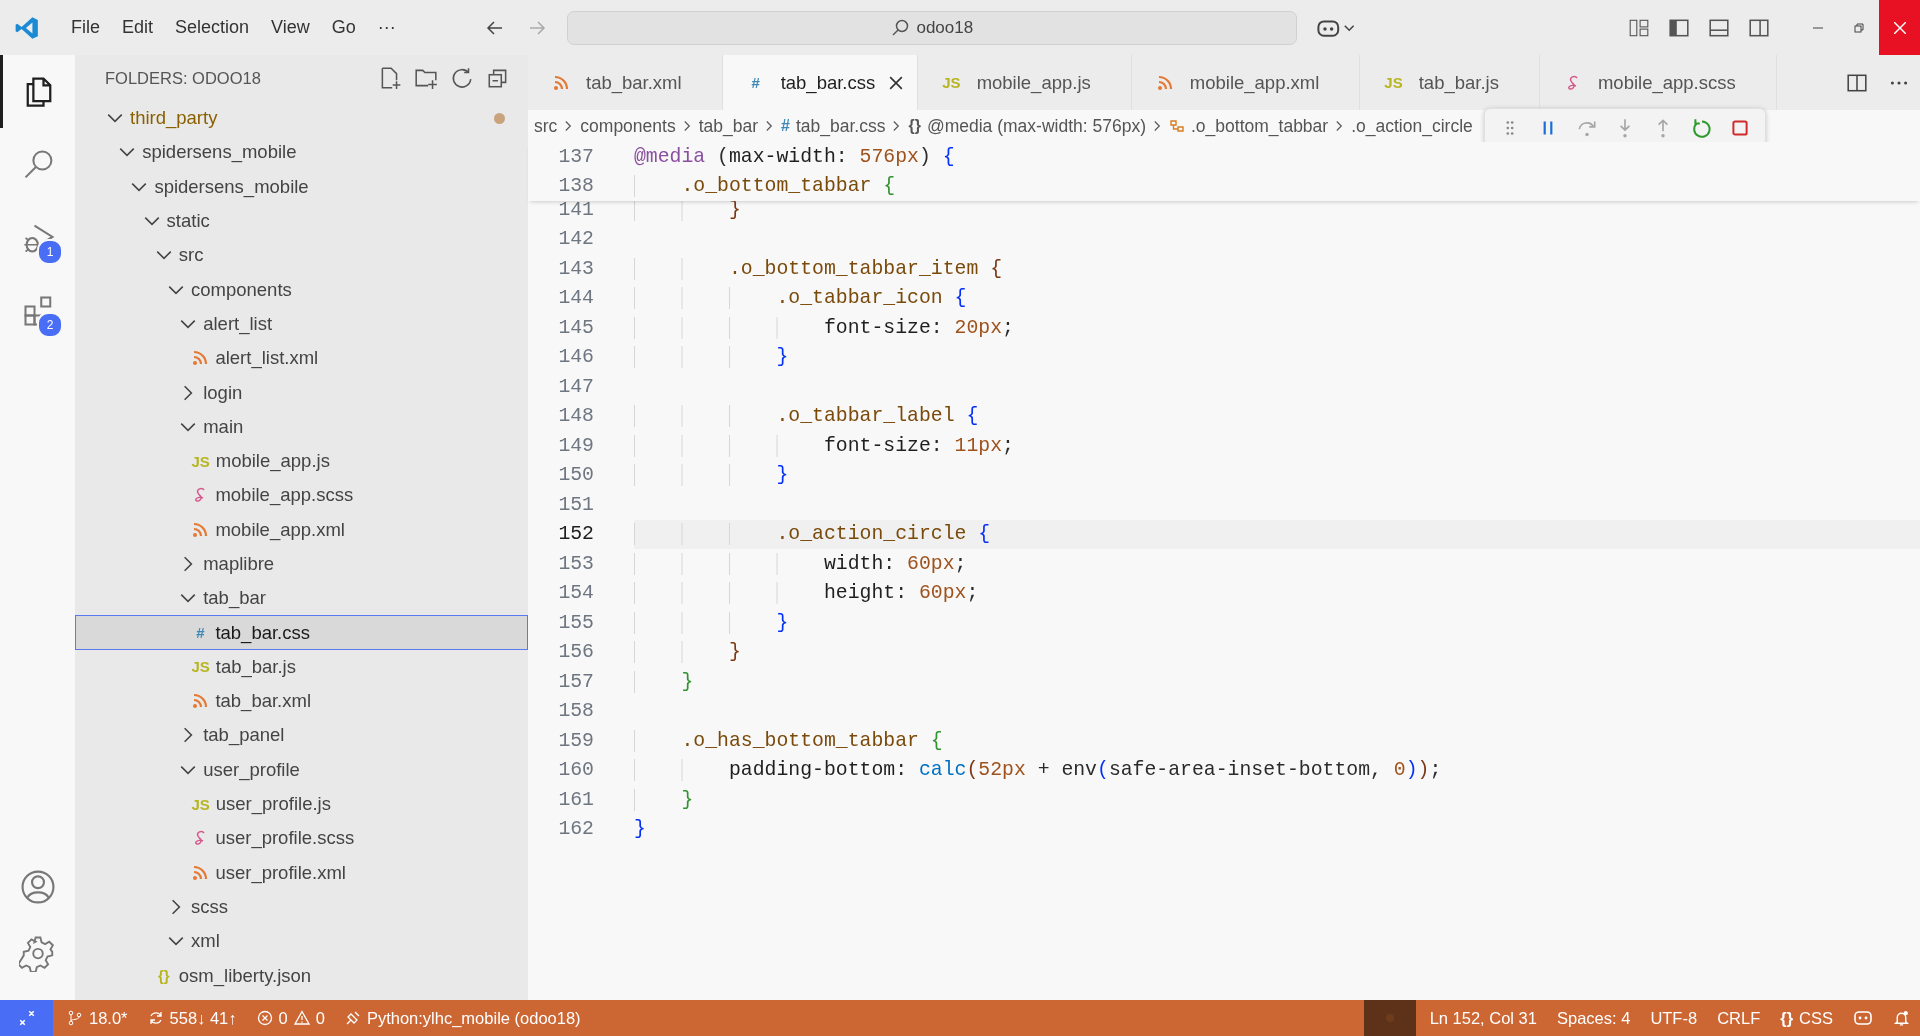 The width and height of the screenshot is (1920, 1036). What do you see at coordinates (301, 667) in the screenshot?
I see `tree-item: JS tab_bar.js` at bounding box center [301, 667].